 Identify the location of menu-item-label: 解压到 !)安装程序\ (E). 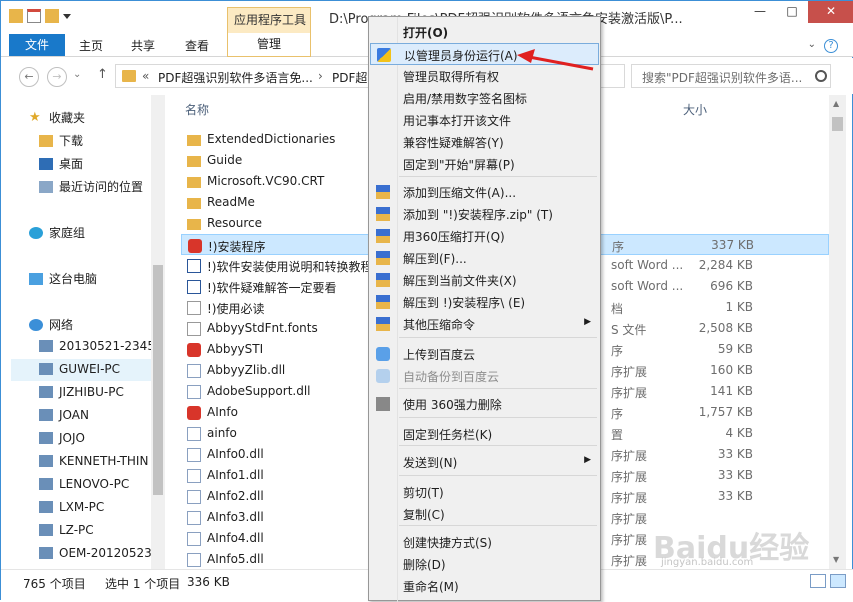
(464, 303).